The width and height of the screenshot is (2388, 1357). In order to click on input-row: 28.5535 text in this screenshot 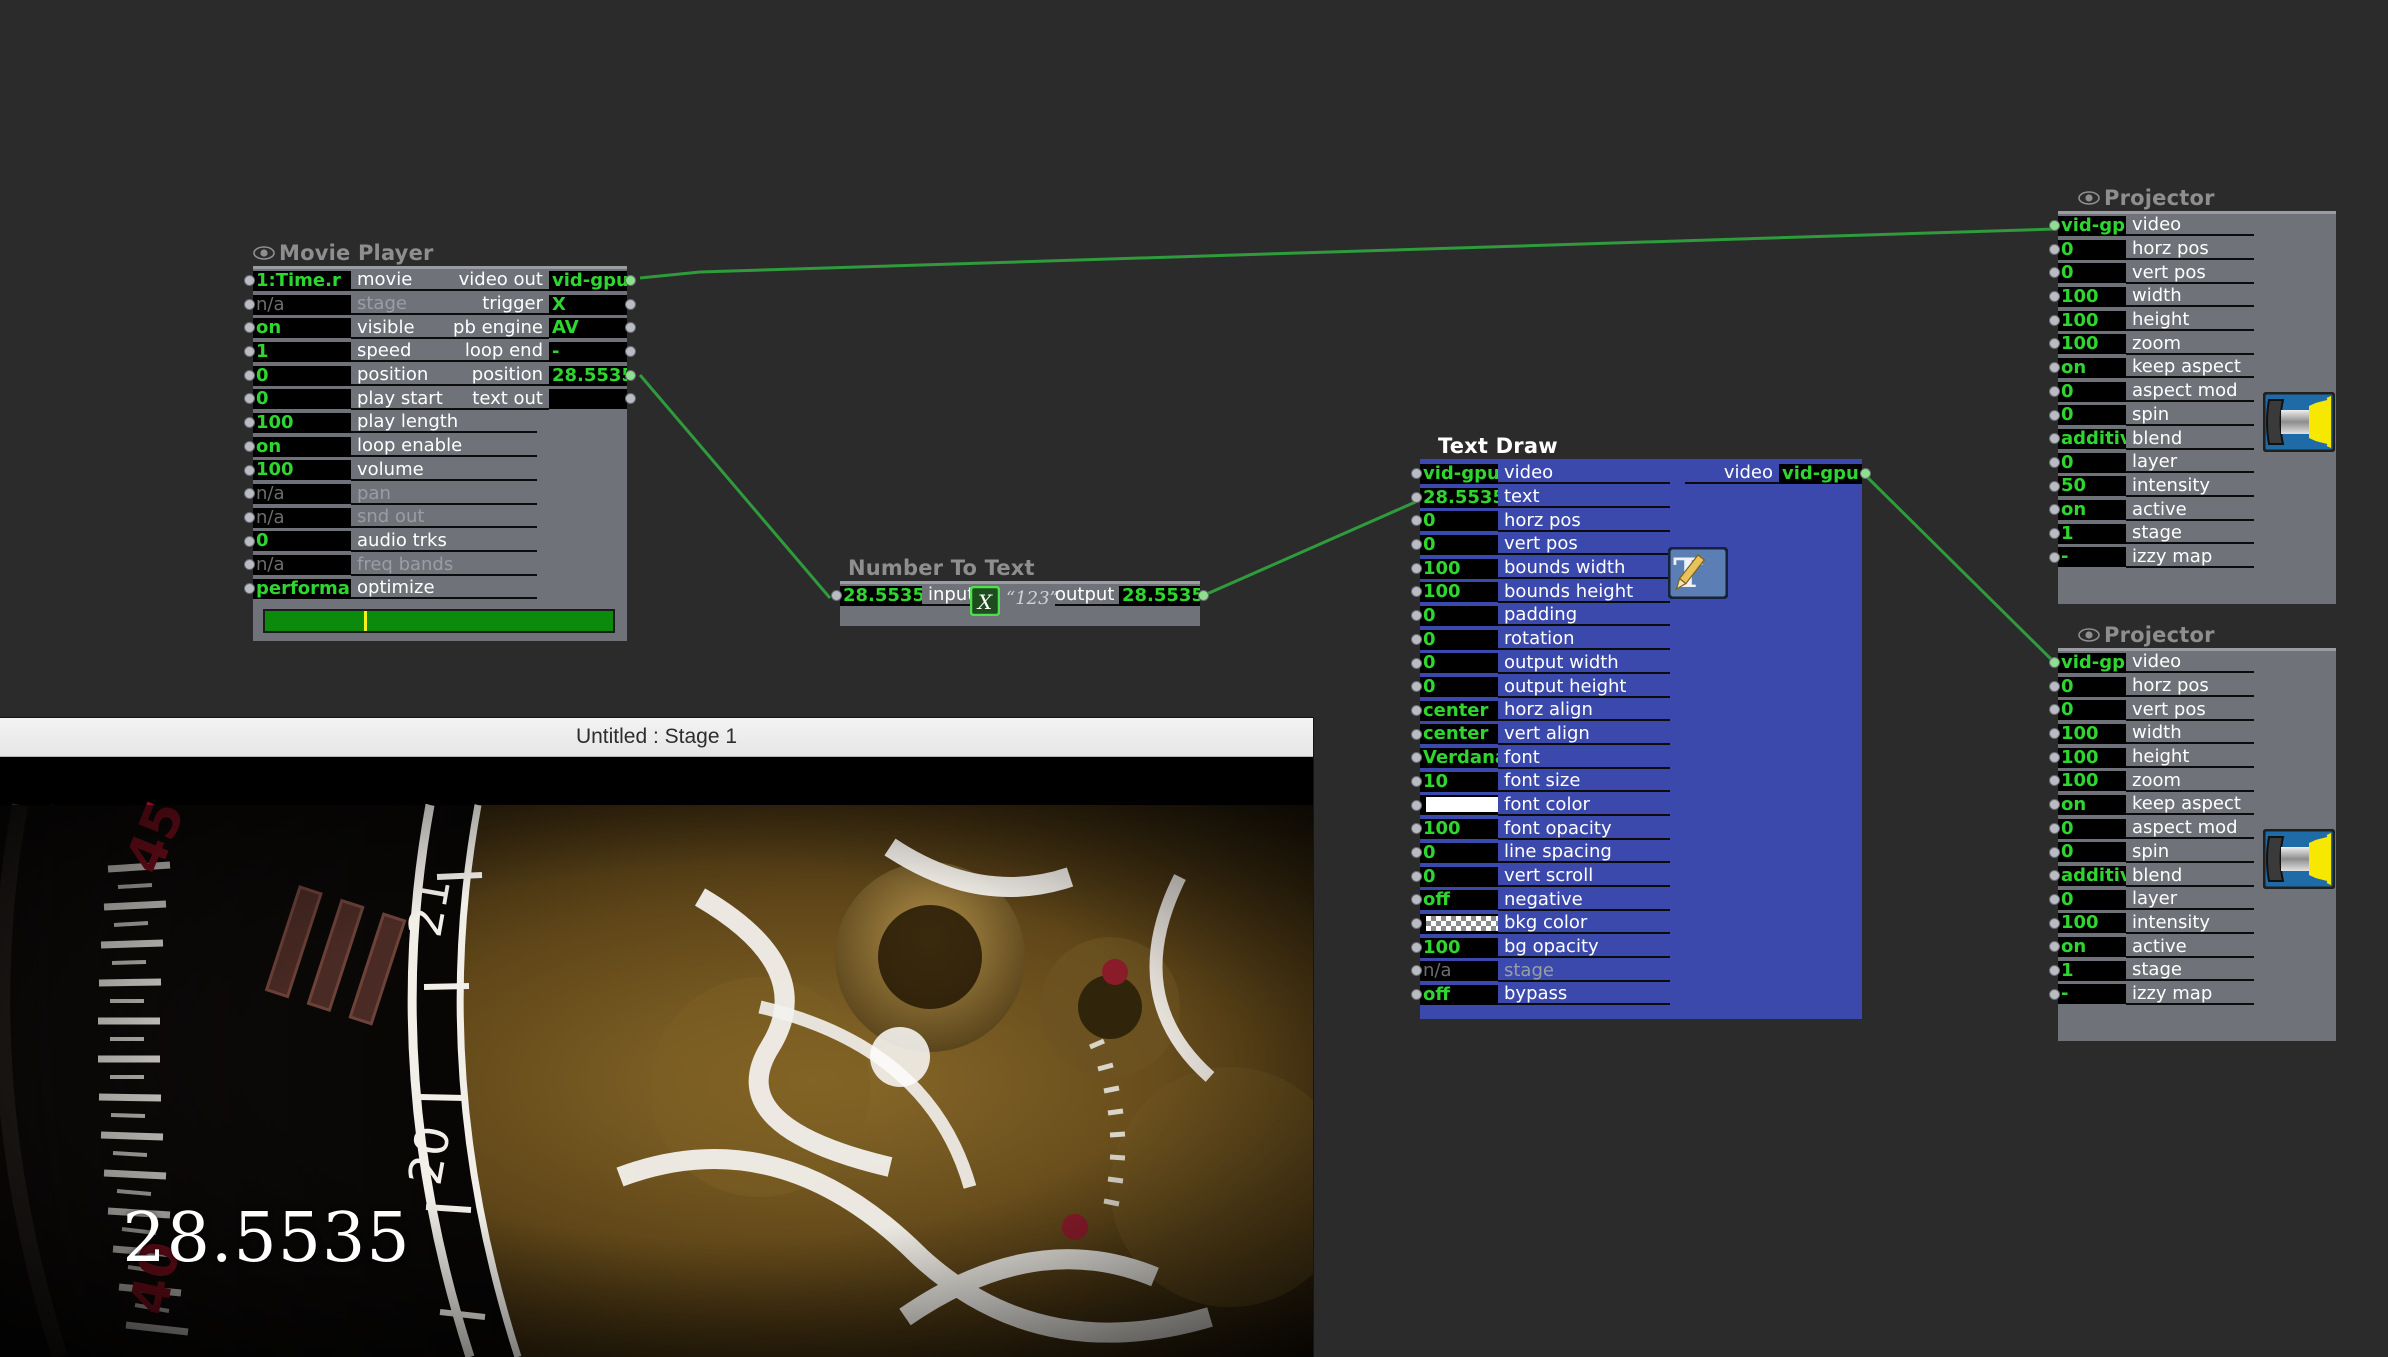, I will do `click(1540, 498)`.